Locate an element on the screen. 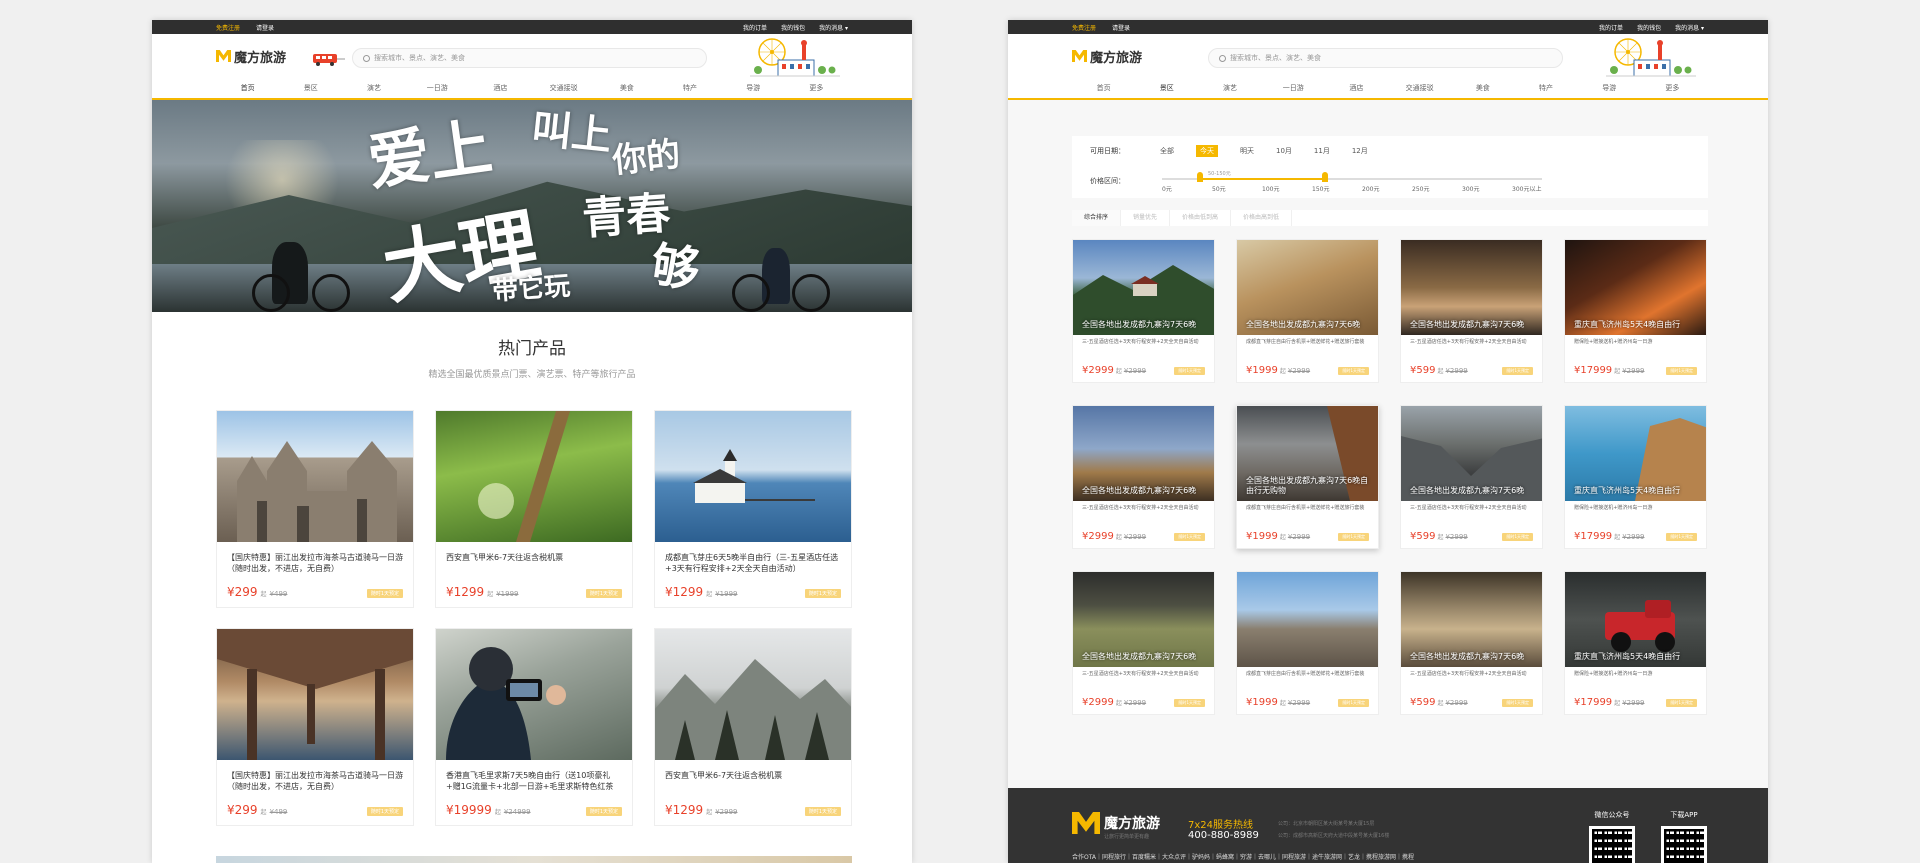 Image resolution: width=1920 pixels, height=863 pixels. price-tick: 250元 is located at coordinates (1437, 188).